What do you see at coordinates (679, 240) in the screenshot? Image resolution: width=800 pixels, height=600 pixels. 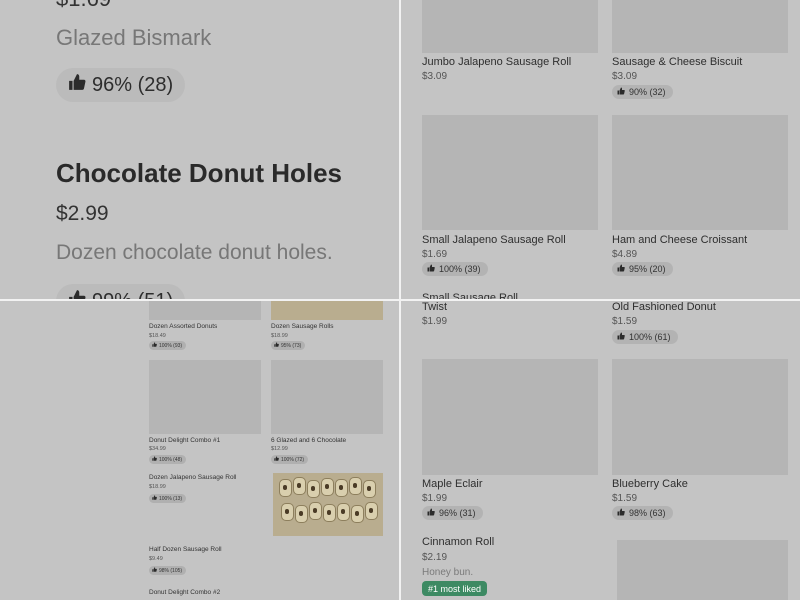 I see `product-name: Ham and Cheese Croissant` at bounding box center [679, 240].